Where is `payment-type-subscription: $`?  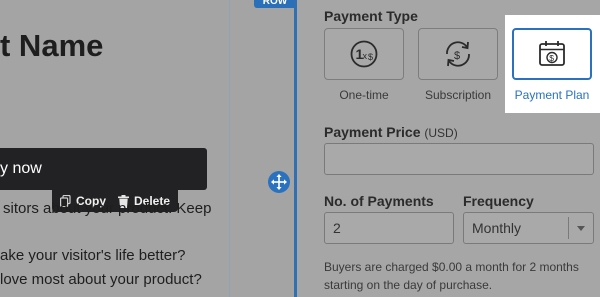 payment-type-subscription: $ is located at coordinates (458, 54).